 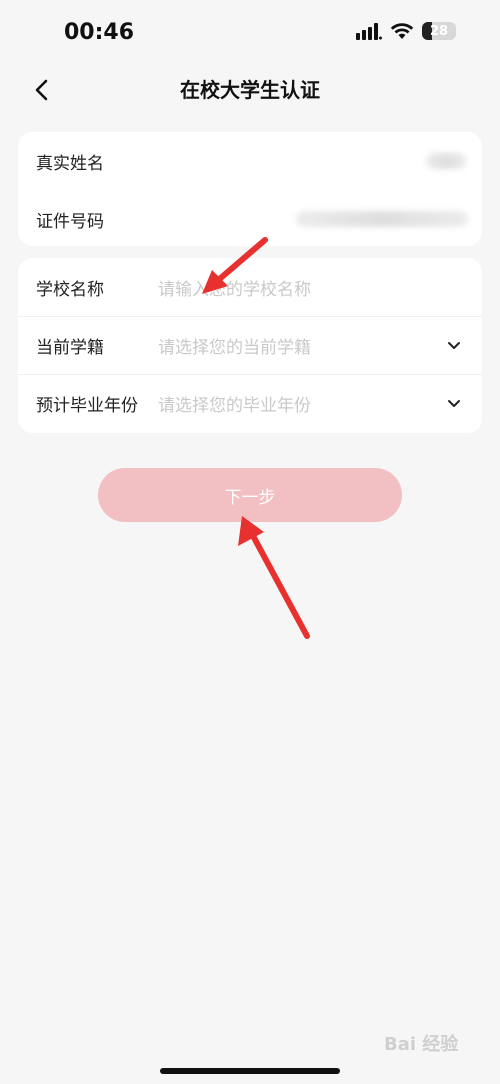 What do you see at coordinates (382, 219) in the screenshot?
I see `id-number-value-blurred` at bounding box center [382, 219].